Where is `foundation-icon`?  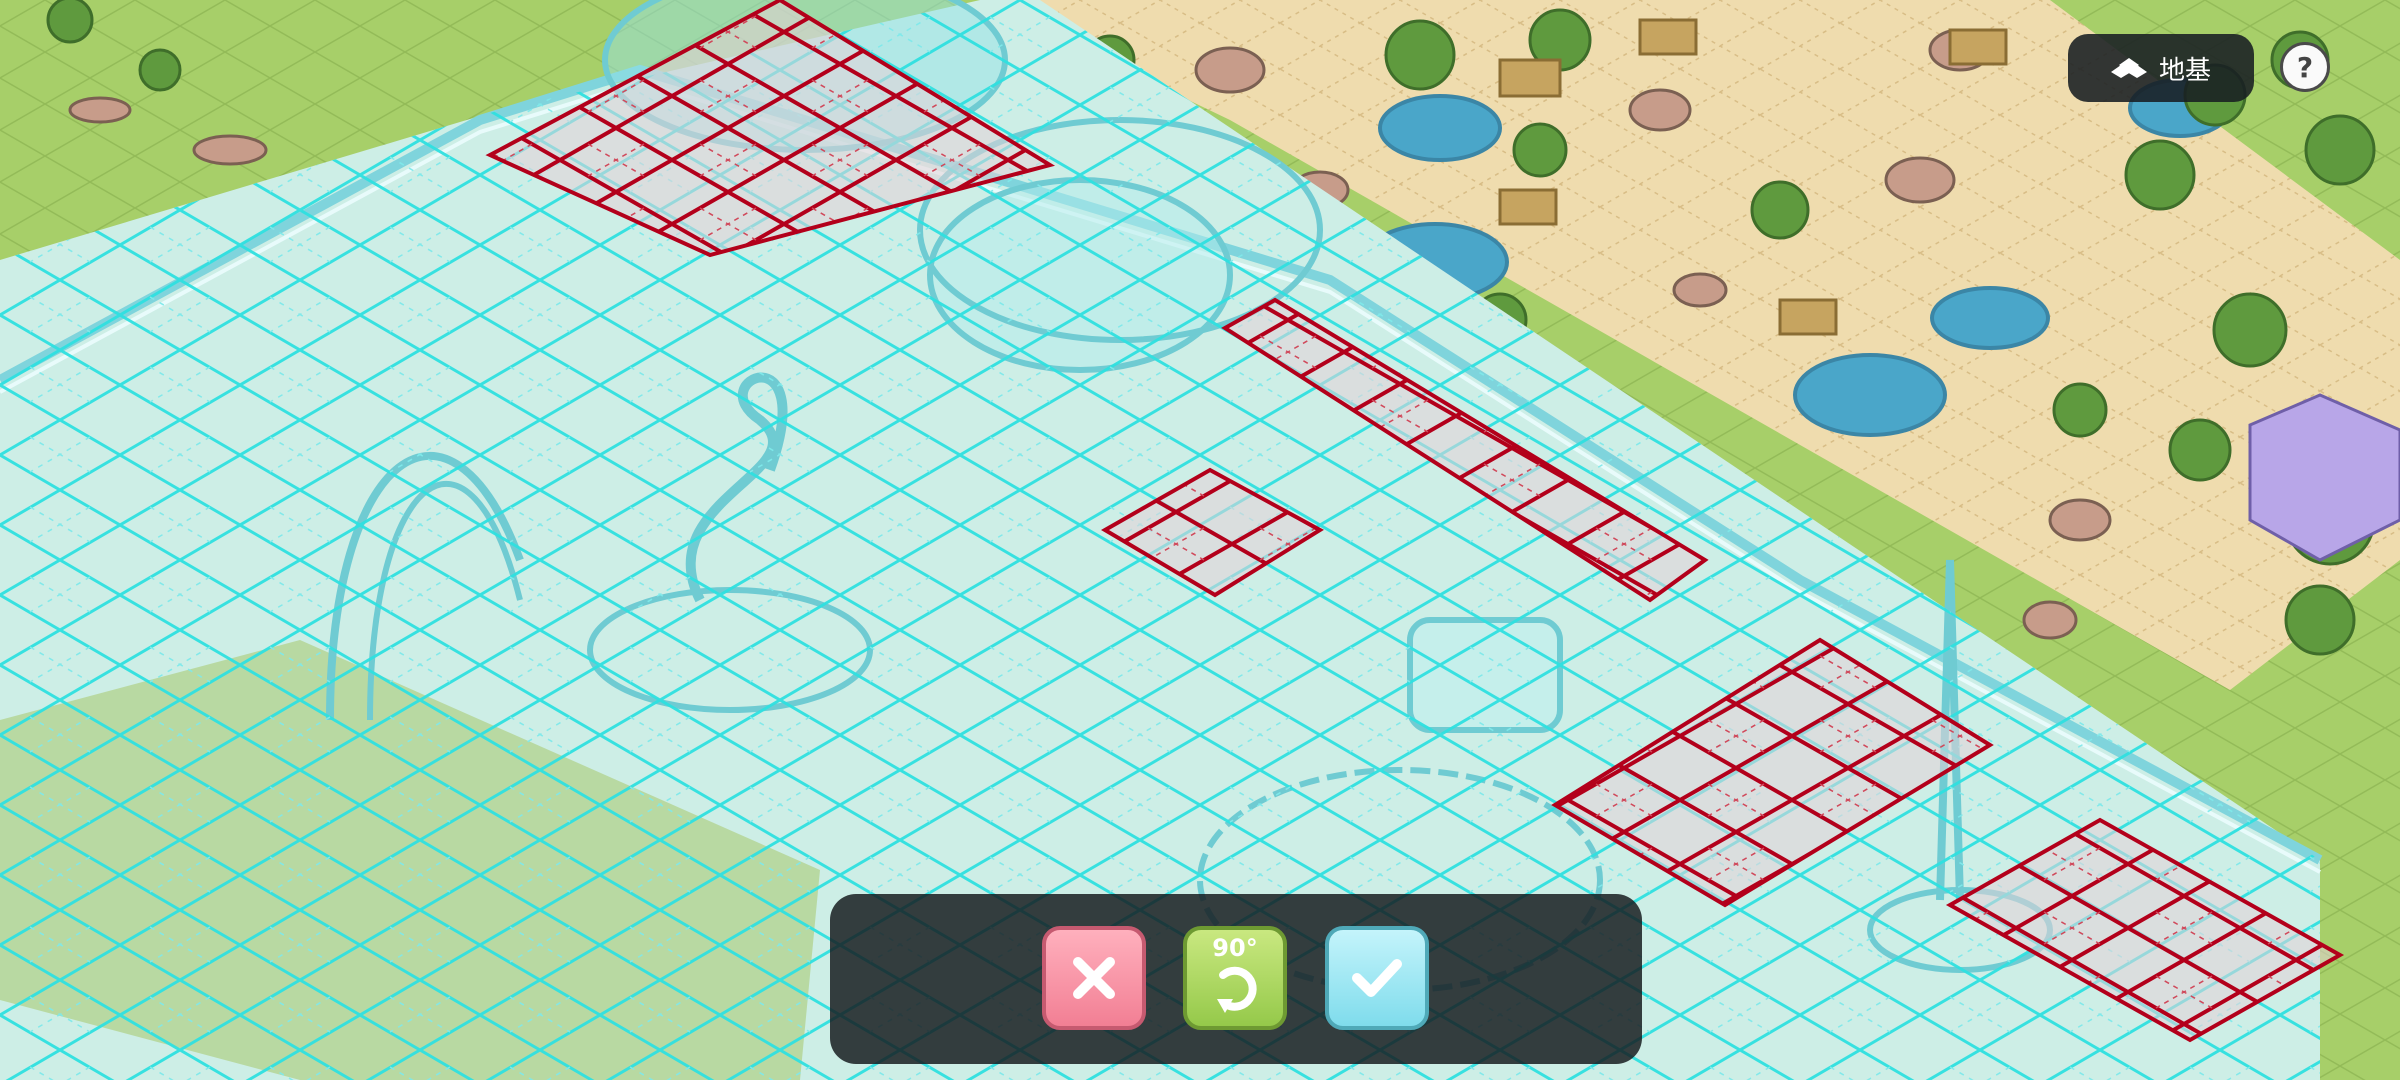 foundation-icon is located at coordinates (2128, 68).